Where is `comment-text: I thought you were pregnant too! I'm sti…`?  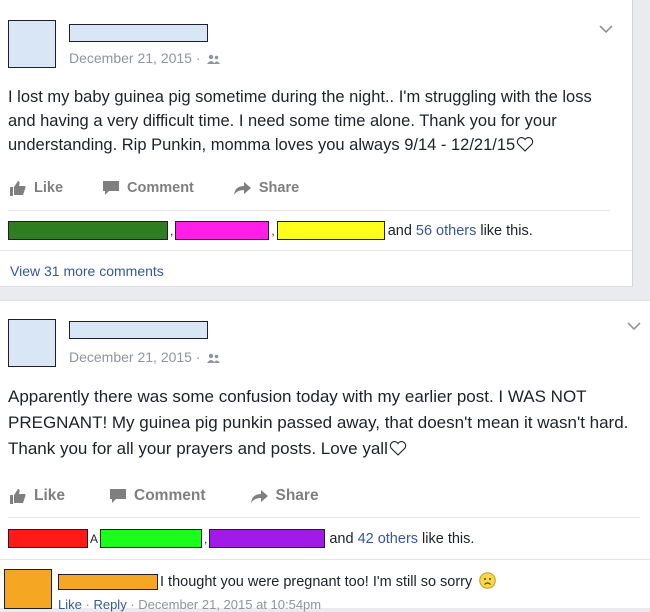
comment-text: I thought you were pregnant too! I'm sti… is located at coordinates (316, 582).